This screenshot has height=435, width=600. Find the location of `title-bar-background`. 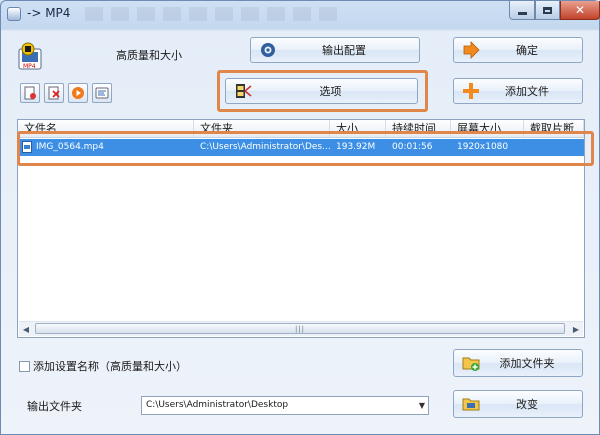

title-bar-background is located at coordinates (215, 14).